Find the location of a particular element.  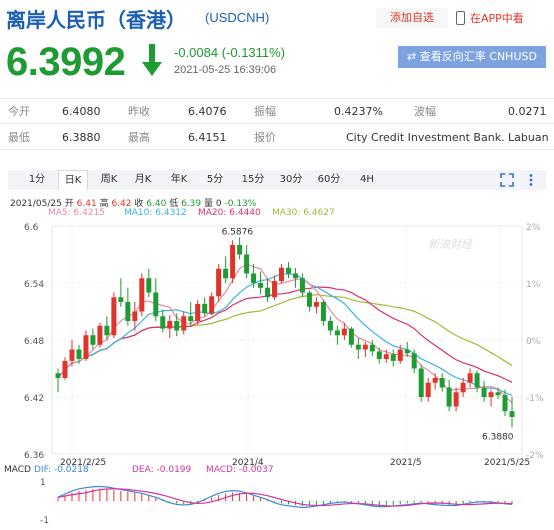

y-tick-label: 6.54 is located at coordinates (34, 285).